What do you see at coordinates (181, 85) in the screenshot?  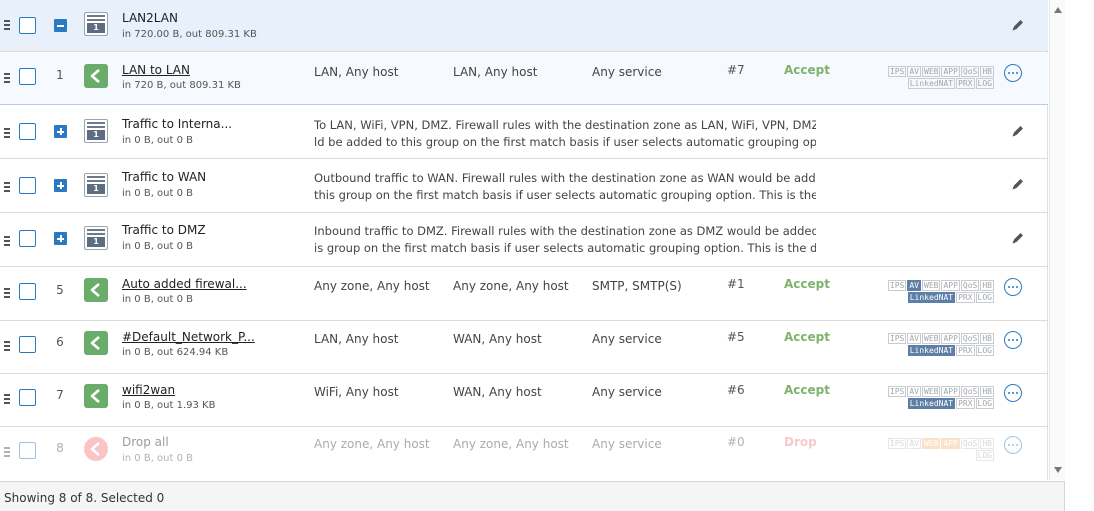 I see `traffic-stats: in 720 B, out 809.31 KB` at bounding box center [181, 85].